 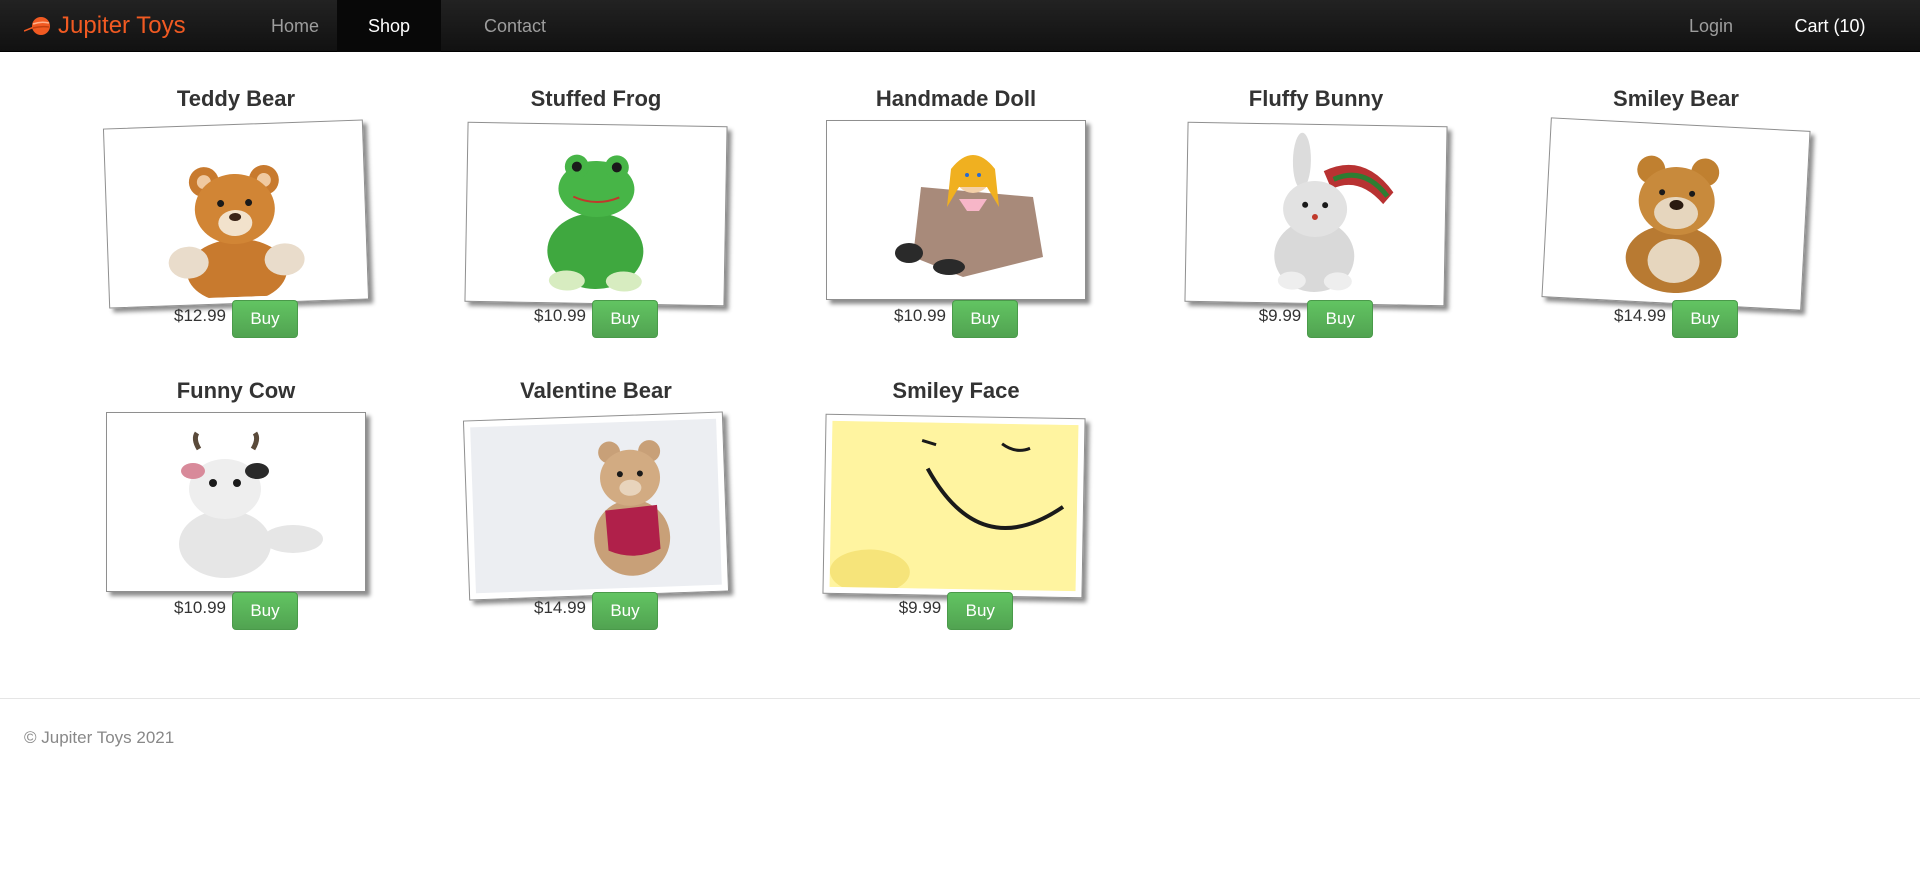 I want to click on product-title: Funny Cow, so click(x=236, y=390).